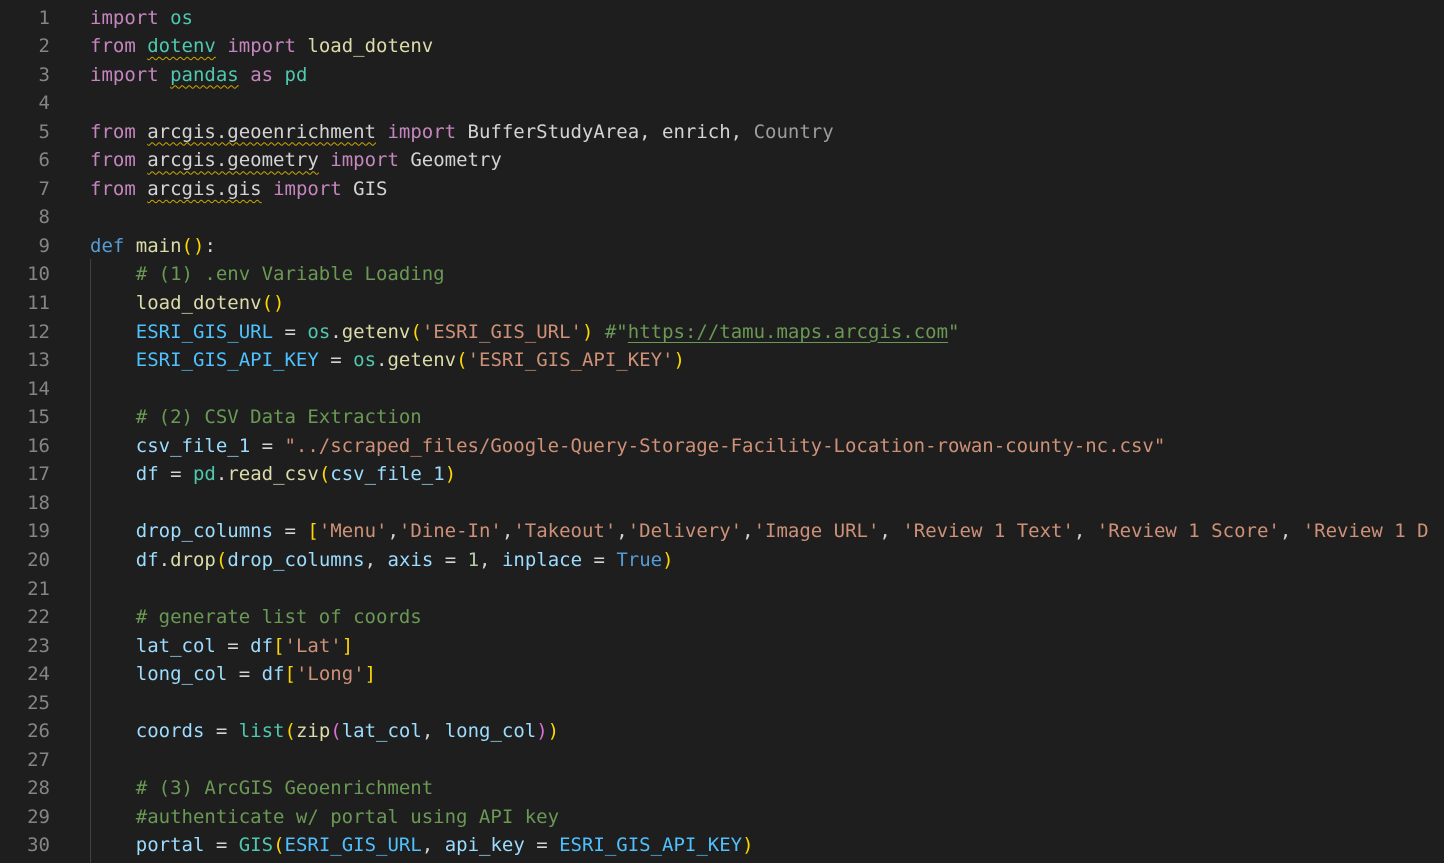  I want to click on code-line: 7 from arcgis.gis import GIS, so click(722, 189).